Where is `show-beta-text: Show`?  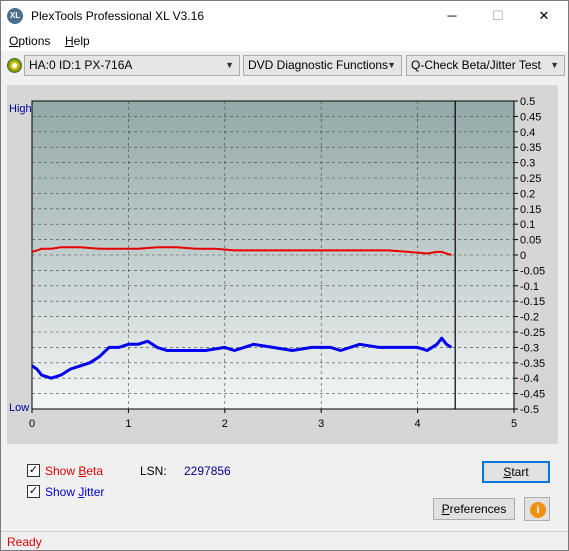
show-beta-text: Show is located at coordinates (62, 471).